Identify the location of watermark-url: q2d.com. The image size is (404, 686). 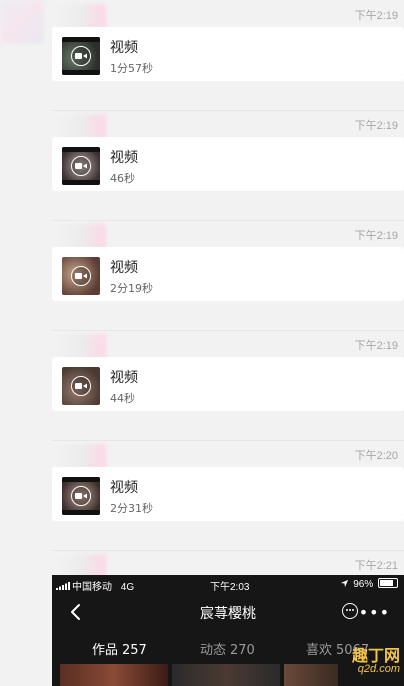
(378, 669).